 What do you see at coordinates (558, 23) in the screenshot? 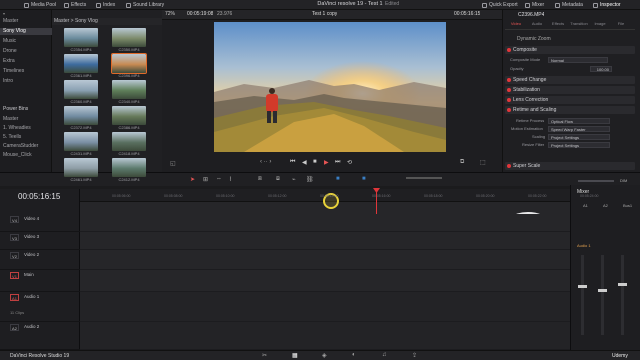
I see `inspector-tab-effects: Effects` at bounding box center [558, 23].